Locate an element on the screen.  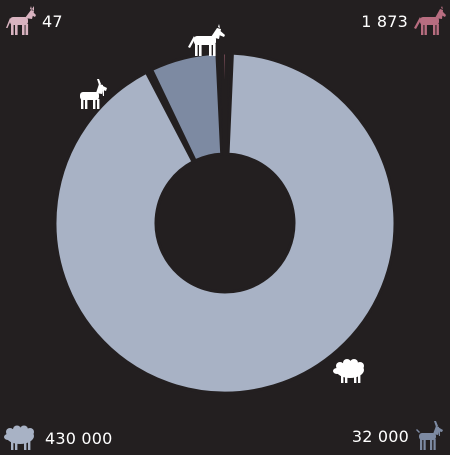
horse-slice-icon is located at coordinates (206, 40).